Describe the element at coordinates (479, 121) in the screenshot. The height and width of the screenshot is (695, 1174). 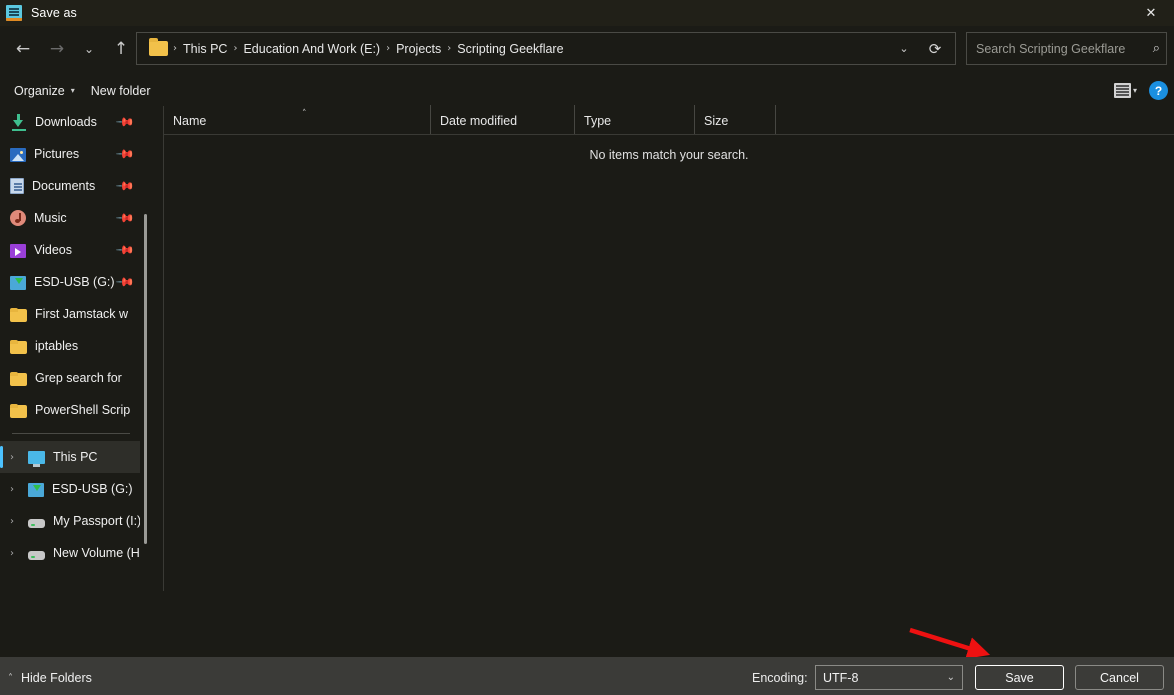
I see `column-label: Date modified` at that location.